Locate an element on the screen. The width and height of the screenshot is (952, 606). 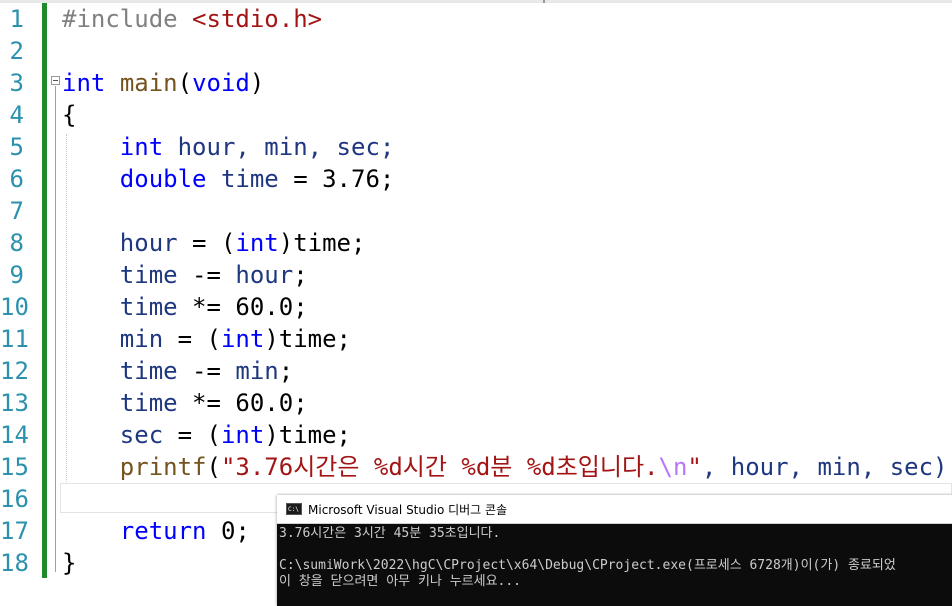
code-line-14: sec = (int)time; is located at coordinates (206, 435).